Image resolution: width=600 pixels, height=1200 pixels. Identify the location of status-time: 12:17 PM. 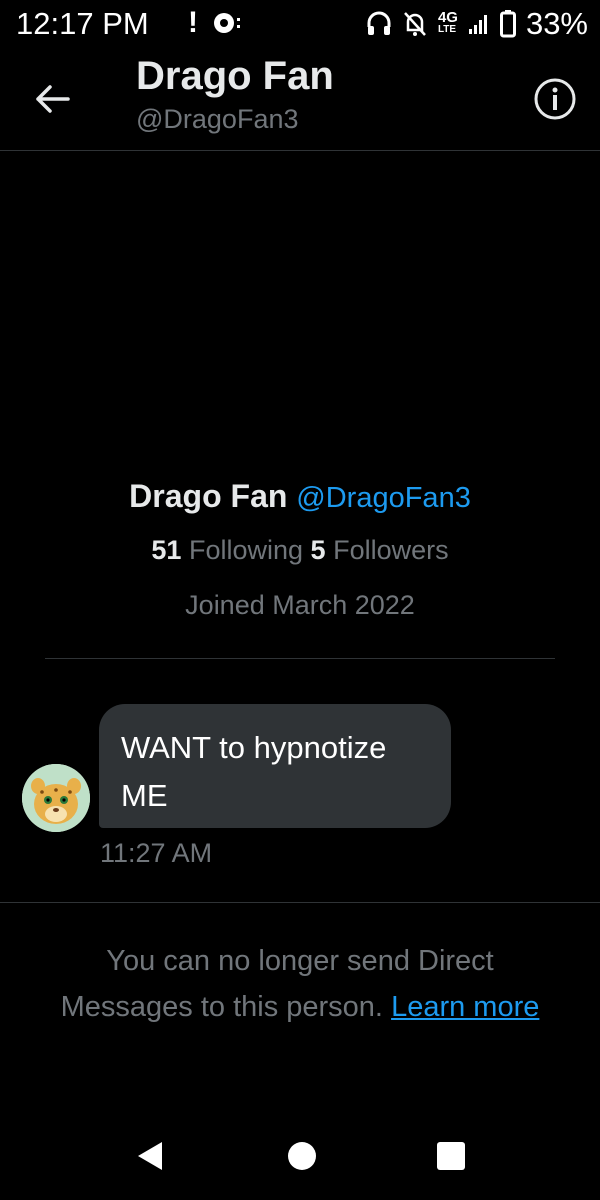
(82, 23).